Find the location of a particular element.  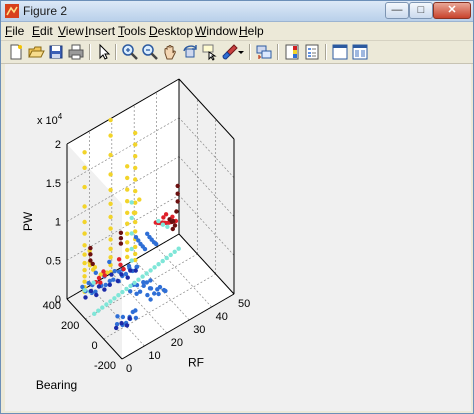

x-tick-label: 10 is located at coordinates (154, 356).